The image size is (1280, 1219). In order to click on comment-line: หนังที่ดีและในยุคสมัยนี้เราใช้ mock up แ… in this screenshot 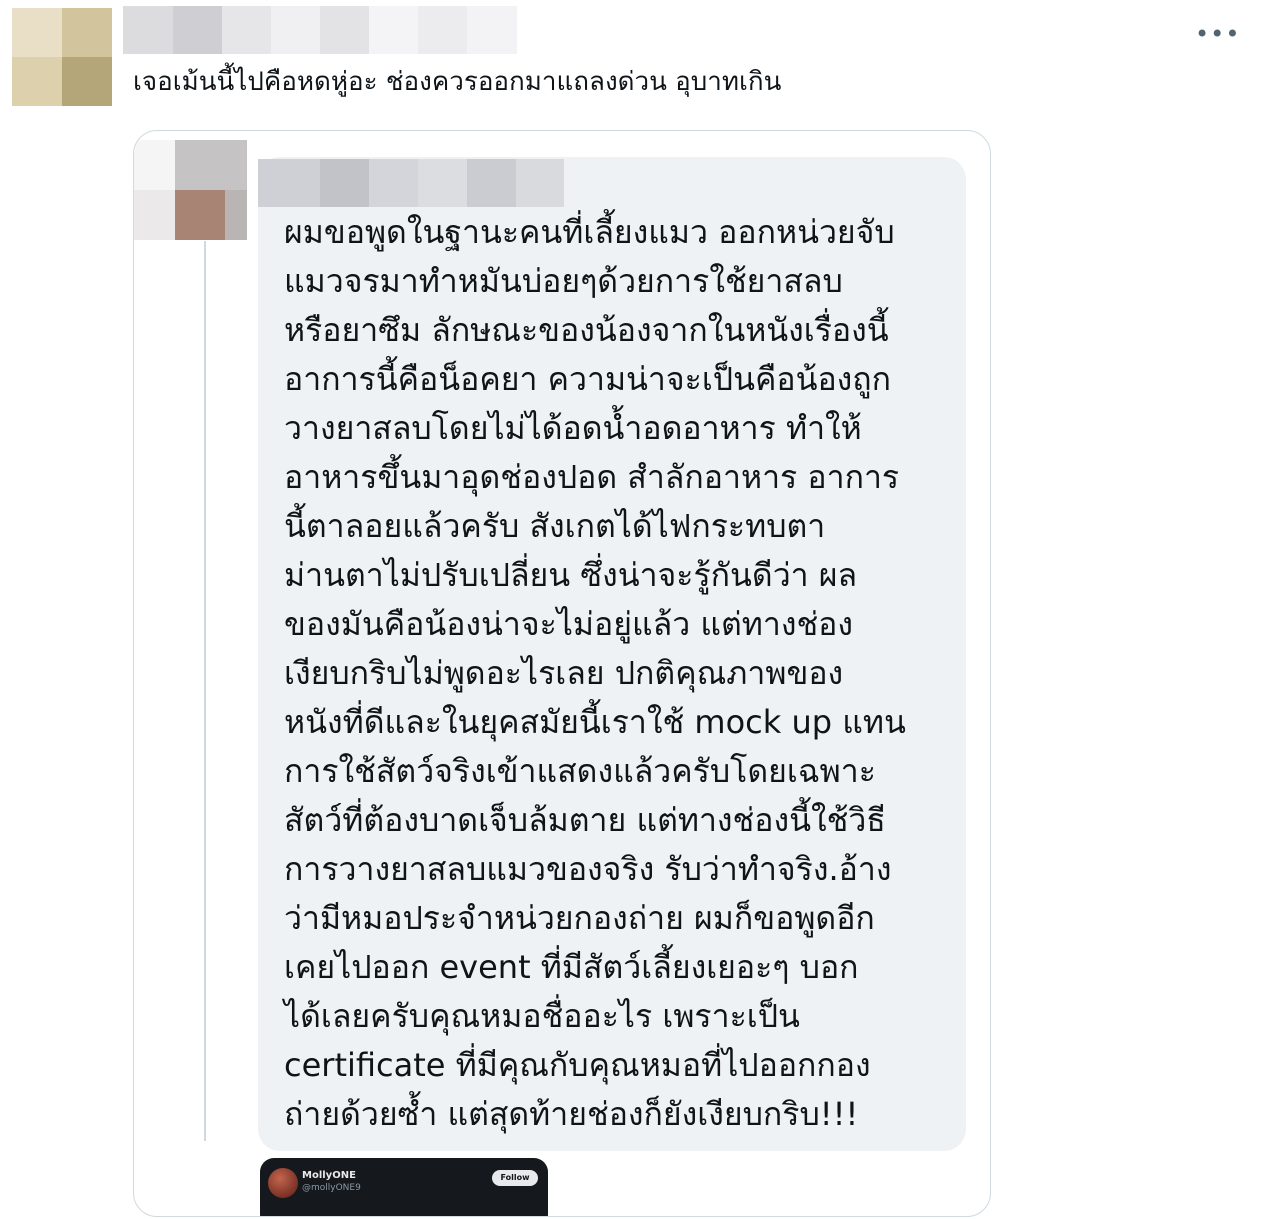, I will do `click(595, 722)`.